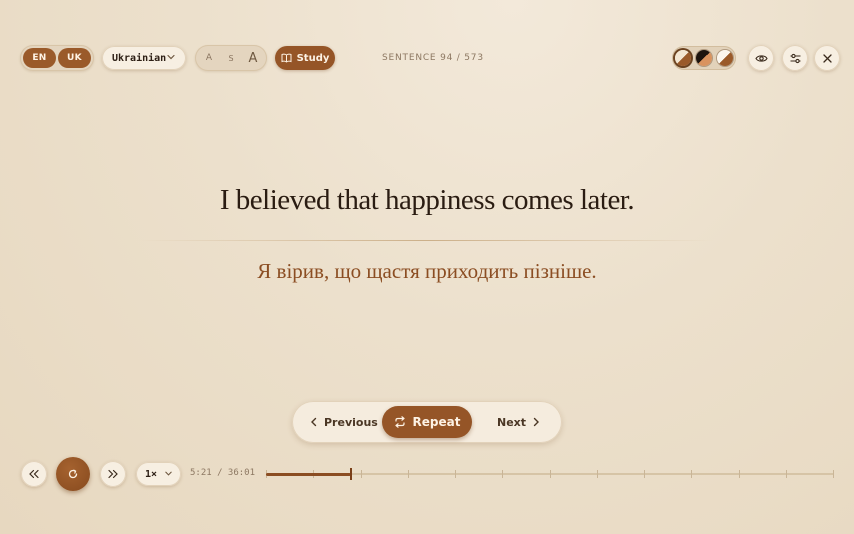 The image size is (854, 534). What do you see at coordinates (57, 58) in the screenshot?
I see `language-toggle: EN UK` at bounding box center [57, 58].